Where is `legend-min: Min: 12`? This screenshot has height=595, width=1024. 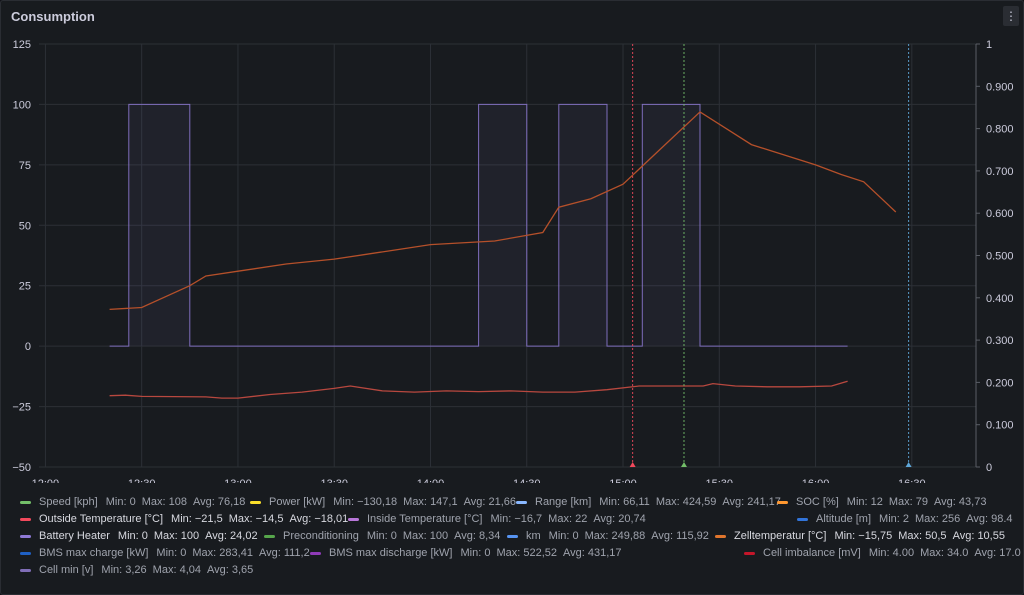
legend-min: Min: 12 is located at coordinates (864, 502).